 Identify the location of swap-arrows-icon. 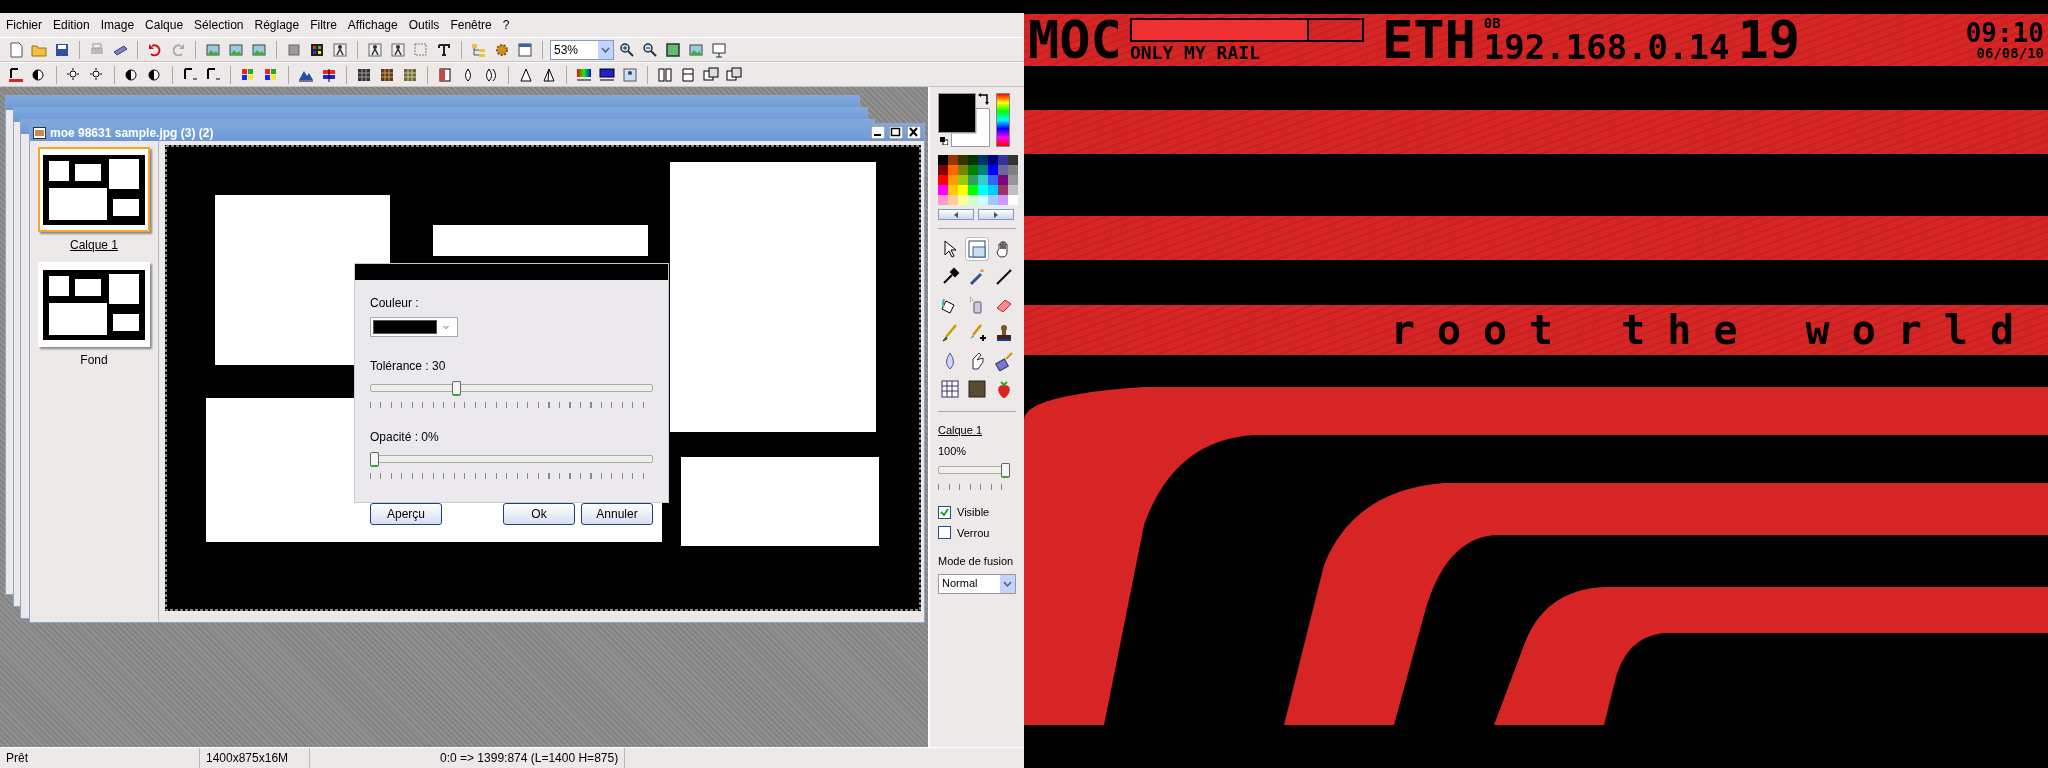
(984, 99).